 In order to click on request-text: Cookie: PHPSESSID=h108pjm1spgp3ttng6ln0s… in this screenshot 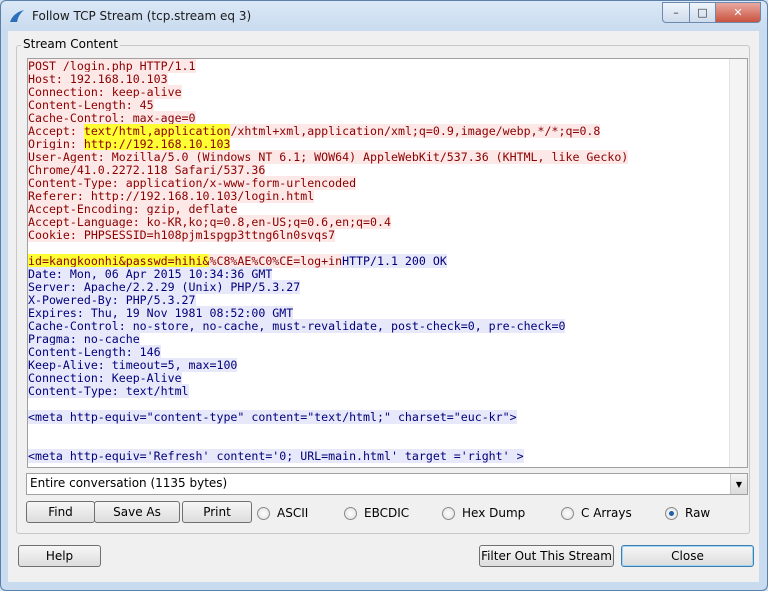, I will do `click(182, 235)`.